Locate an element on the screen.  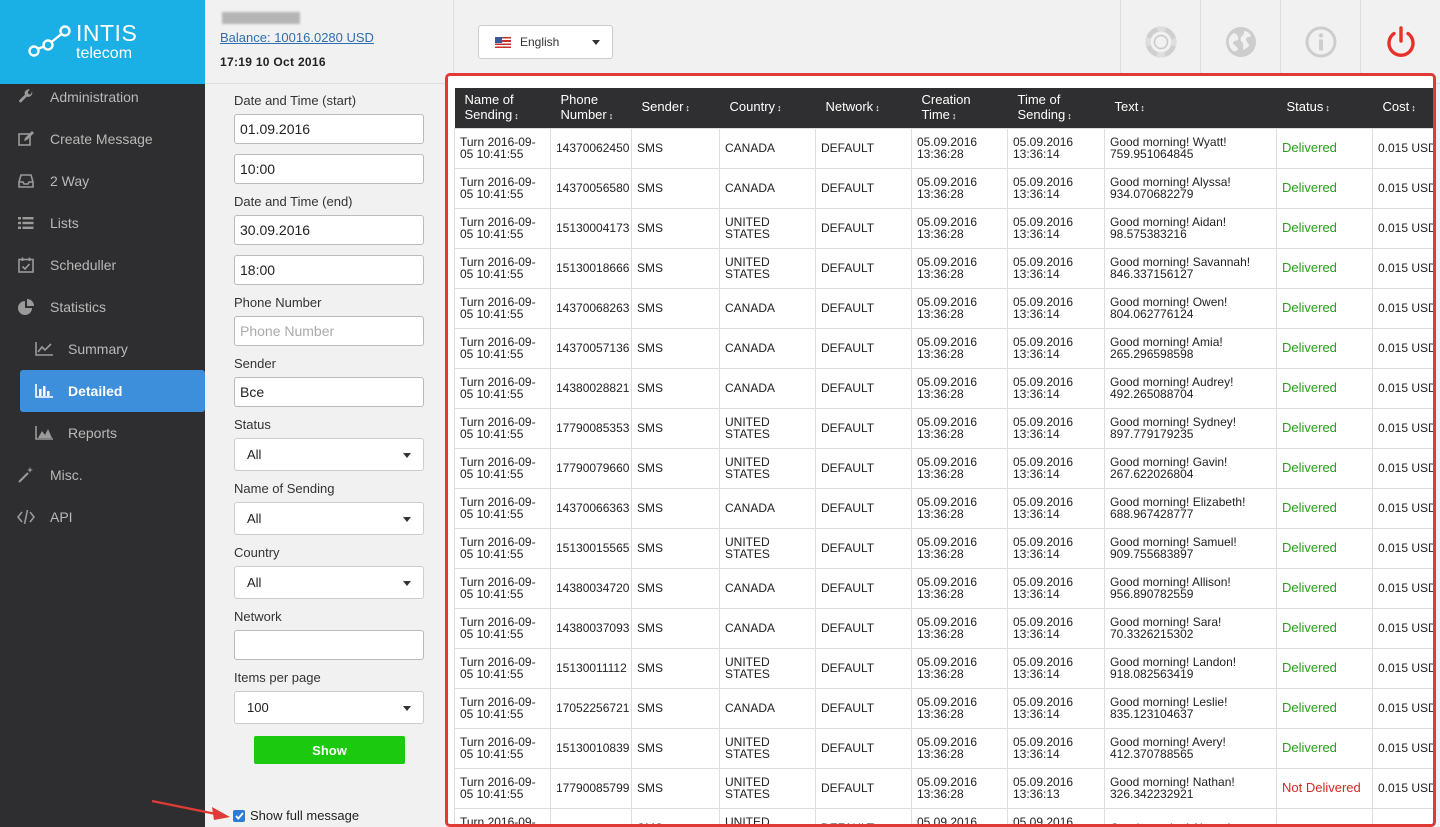
balance-link: Balance: 10016.0280 USD is located at coordinates (297, 37).